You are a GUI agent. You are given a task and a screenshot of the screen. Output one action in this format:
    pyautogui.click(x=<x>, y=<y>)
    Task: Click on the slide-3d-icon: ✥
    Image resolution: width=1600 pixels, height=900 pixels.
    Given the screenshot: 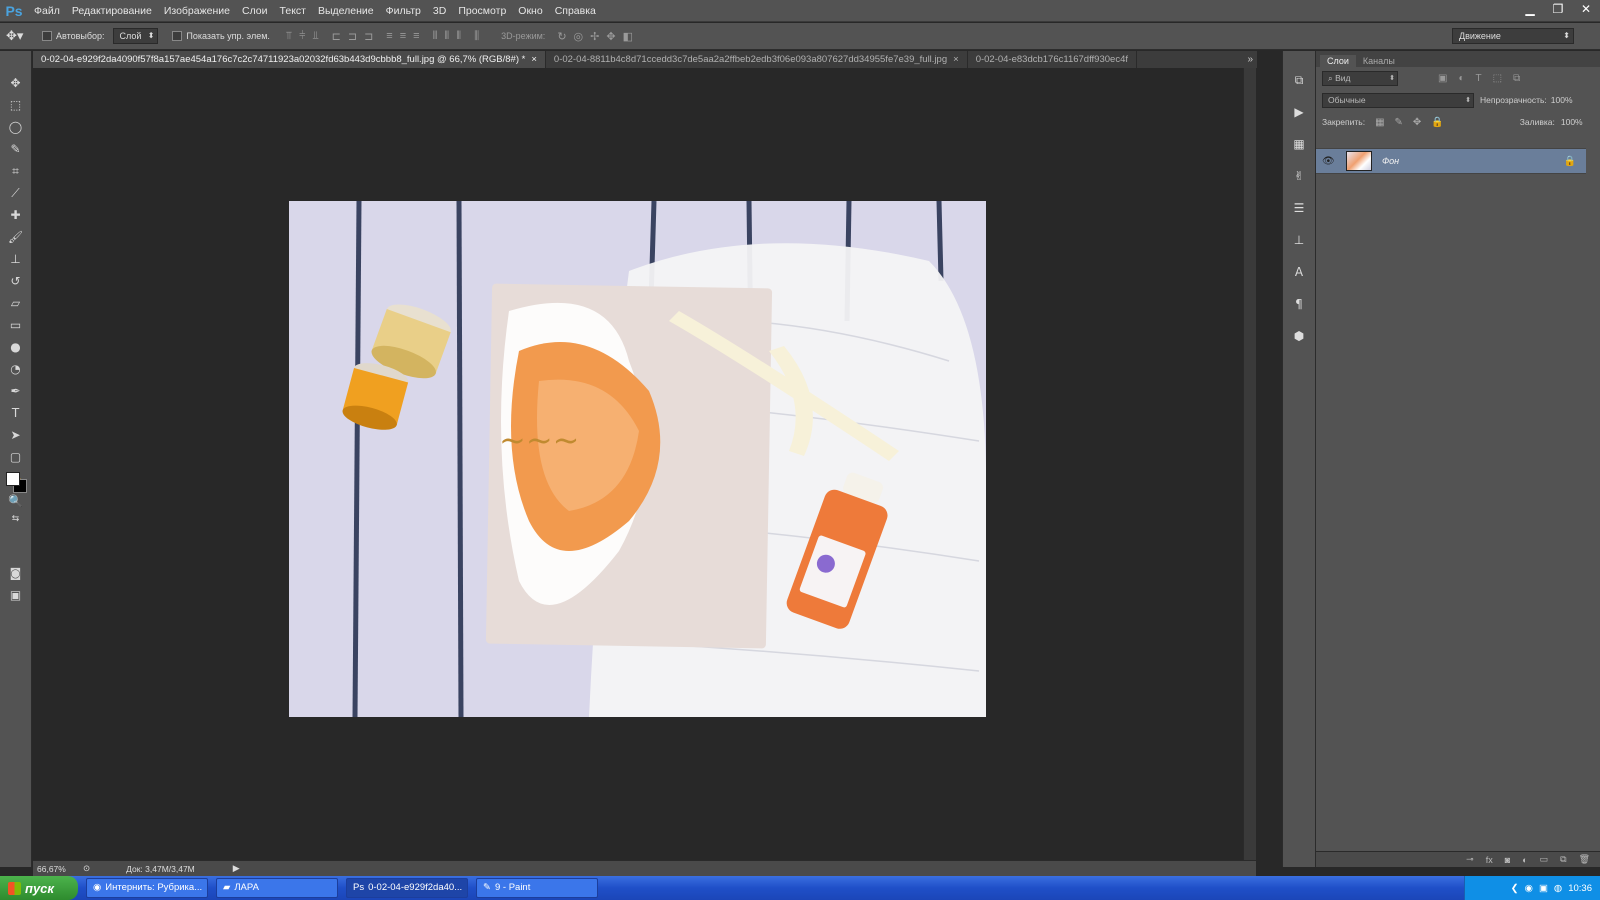 What is the action you would take?
    pyautogui.click(x=610, y=36)
    